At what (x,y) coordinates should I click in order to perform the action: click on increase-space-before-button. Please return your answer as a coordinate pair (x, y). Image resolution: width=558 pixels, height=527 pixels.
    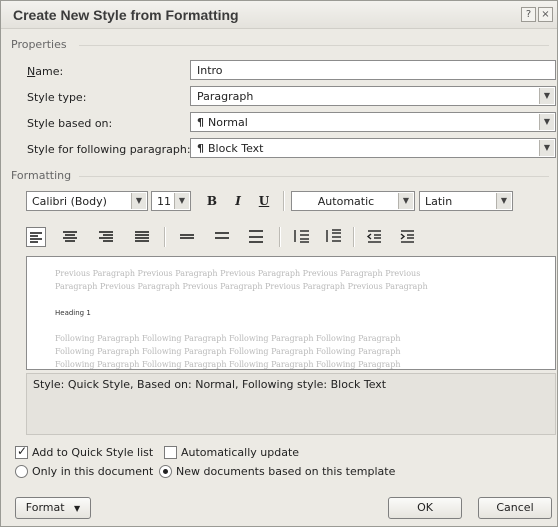
    Looking at the image, I should click on (303, 237).